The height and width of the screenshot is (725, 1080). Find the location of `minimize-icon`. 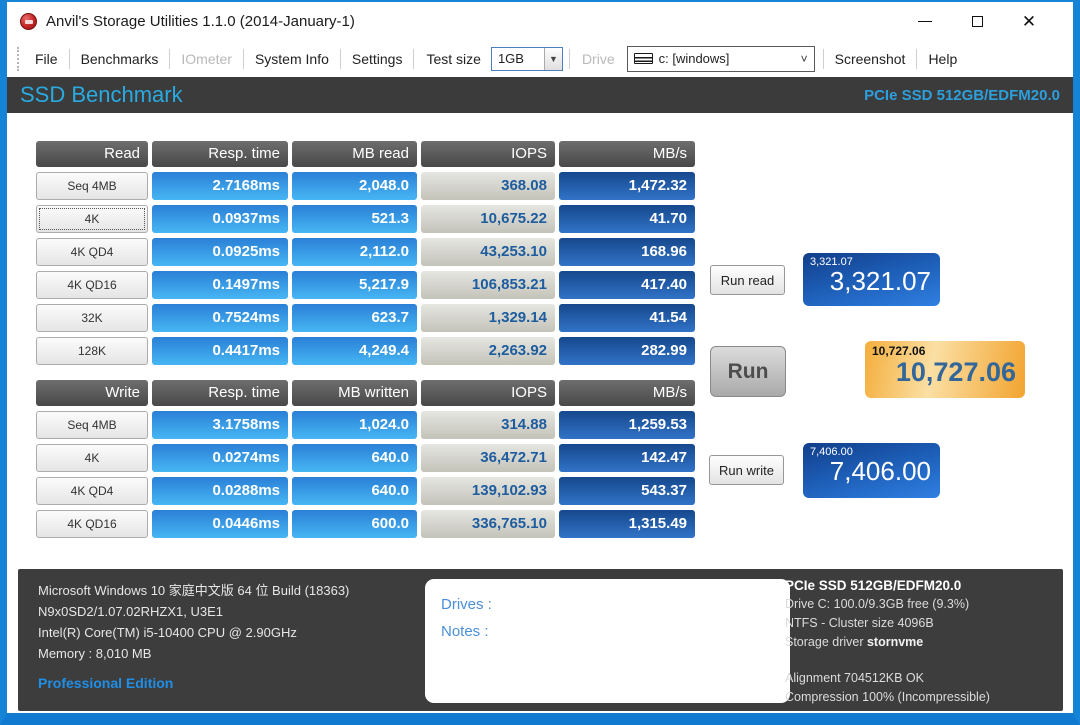

minimize-icon is located at coordinates (925, 21).